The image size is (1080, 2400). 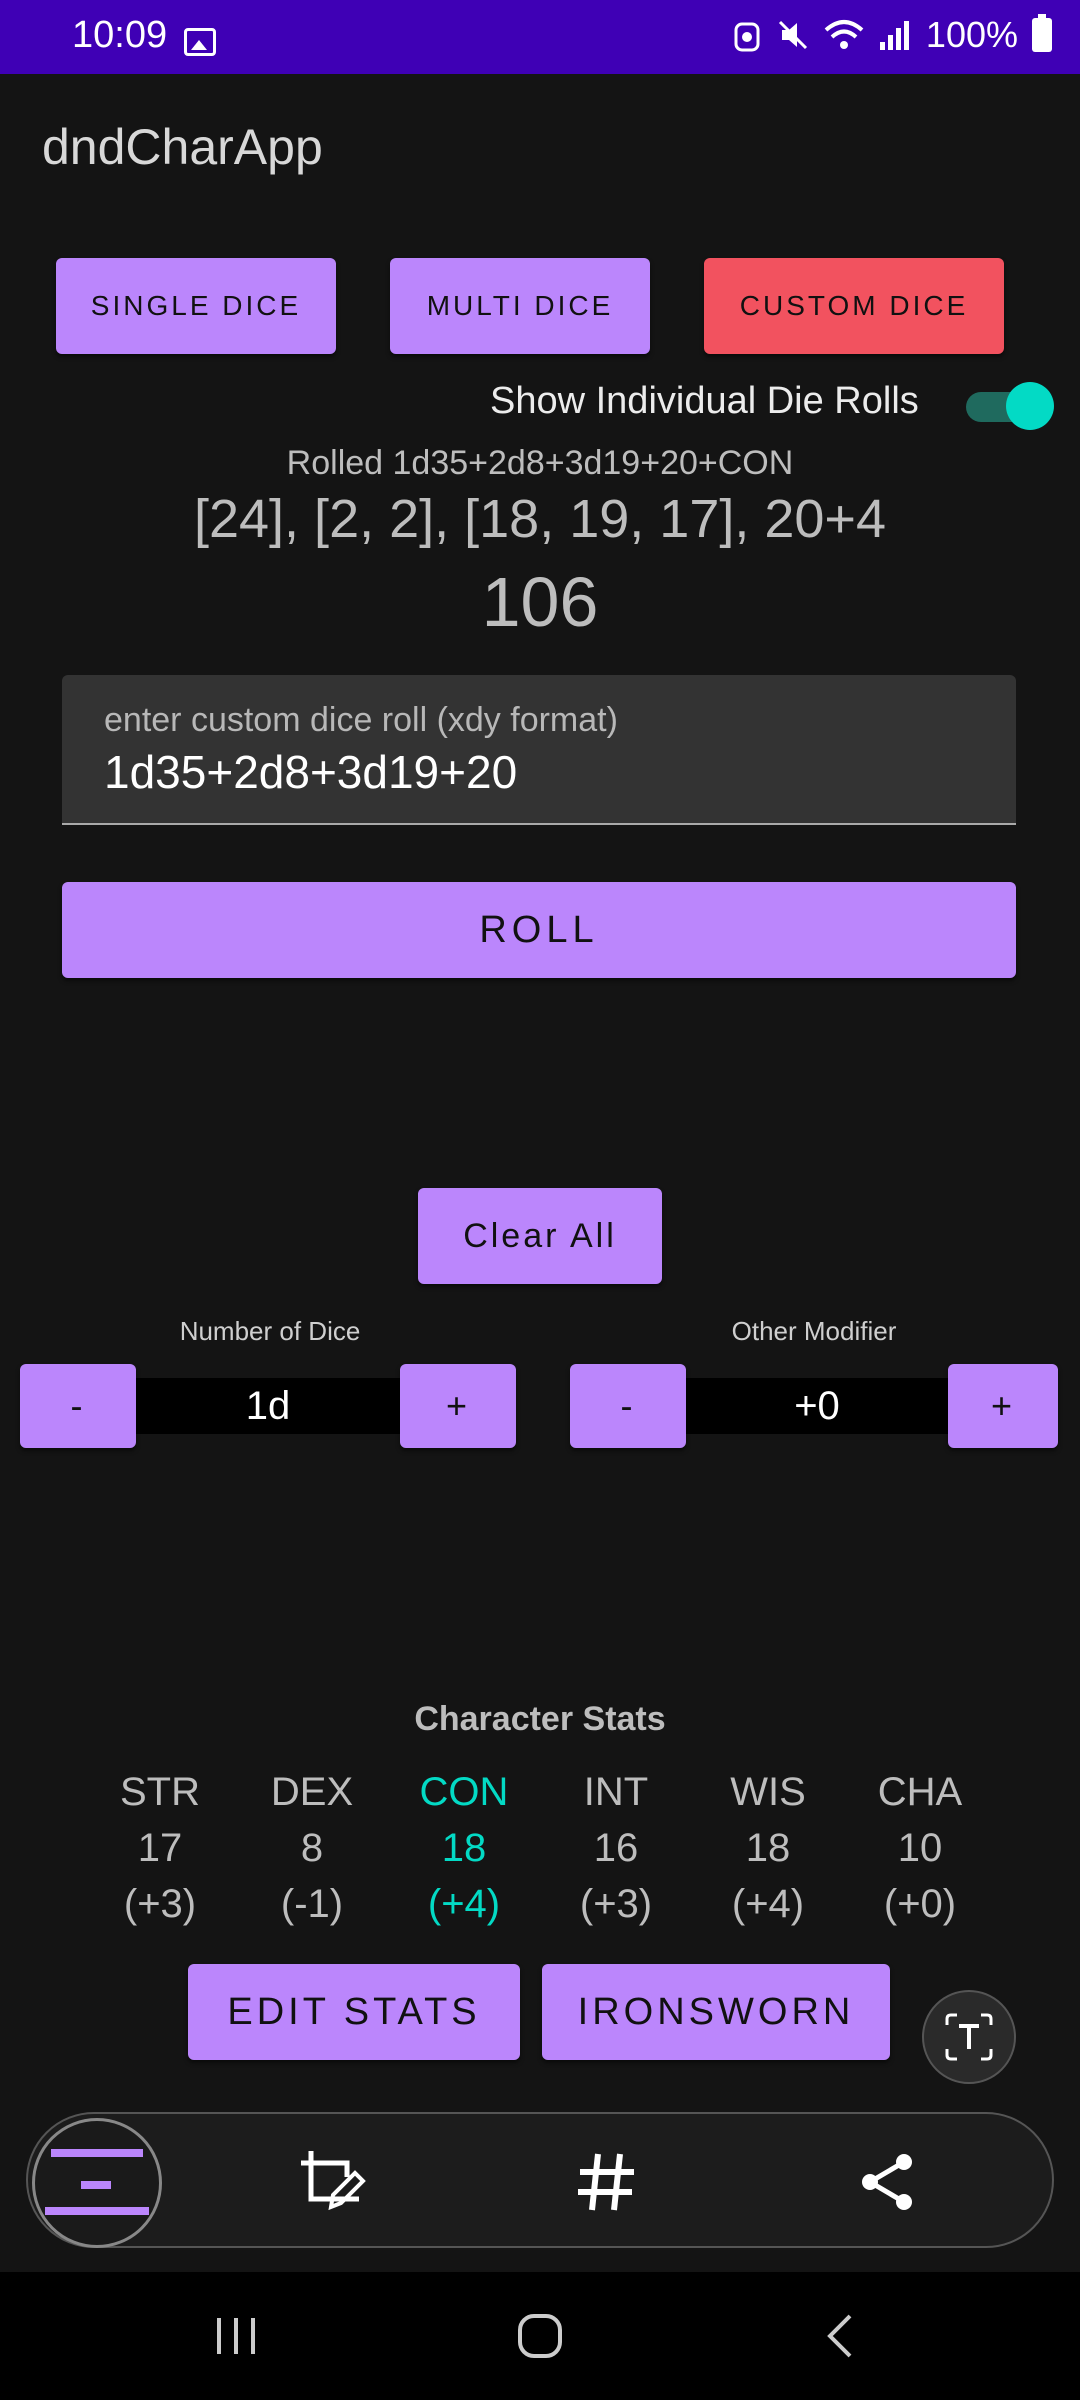 What do you see at coordinates (616, 1792) in the screenshot?
I see `stat-name: INT` at bounding box center [616, 1792].